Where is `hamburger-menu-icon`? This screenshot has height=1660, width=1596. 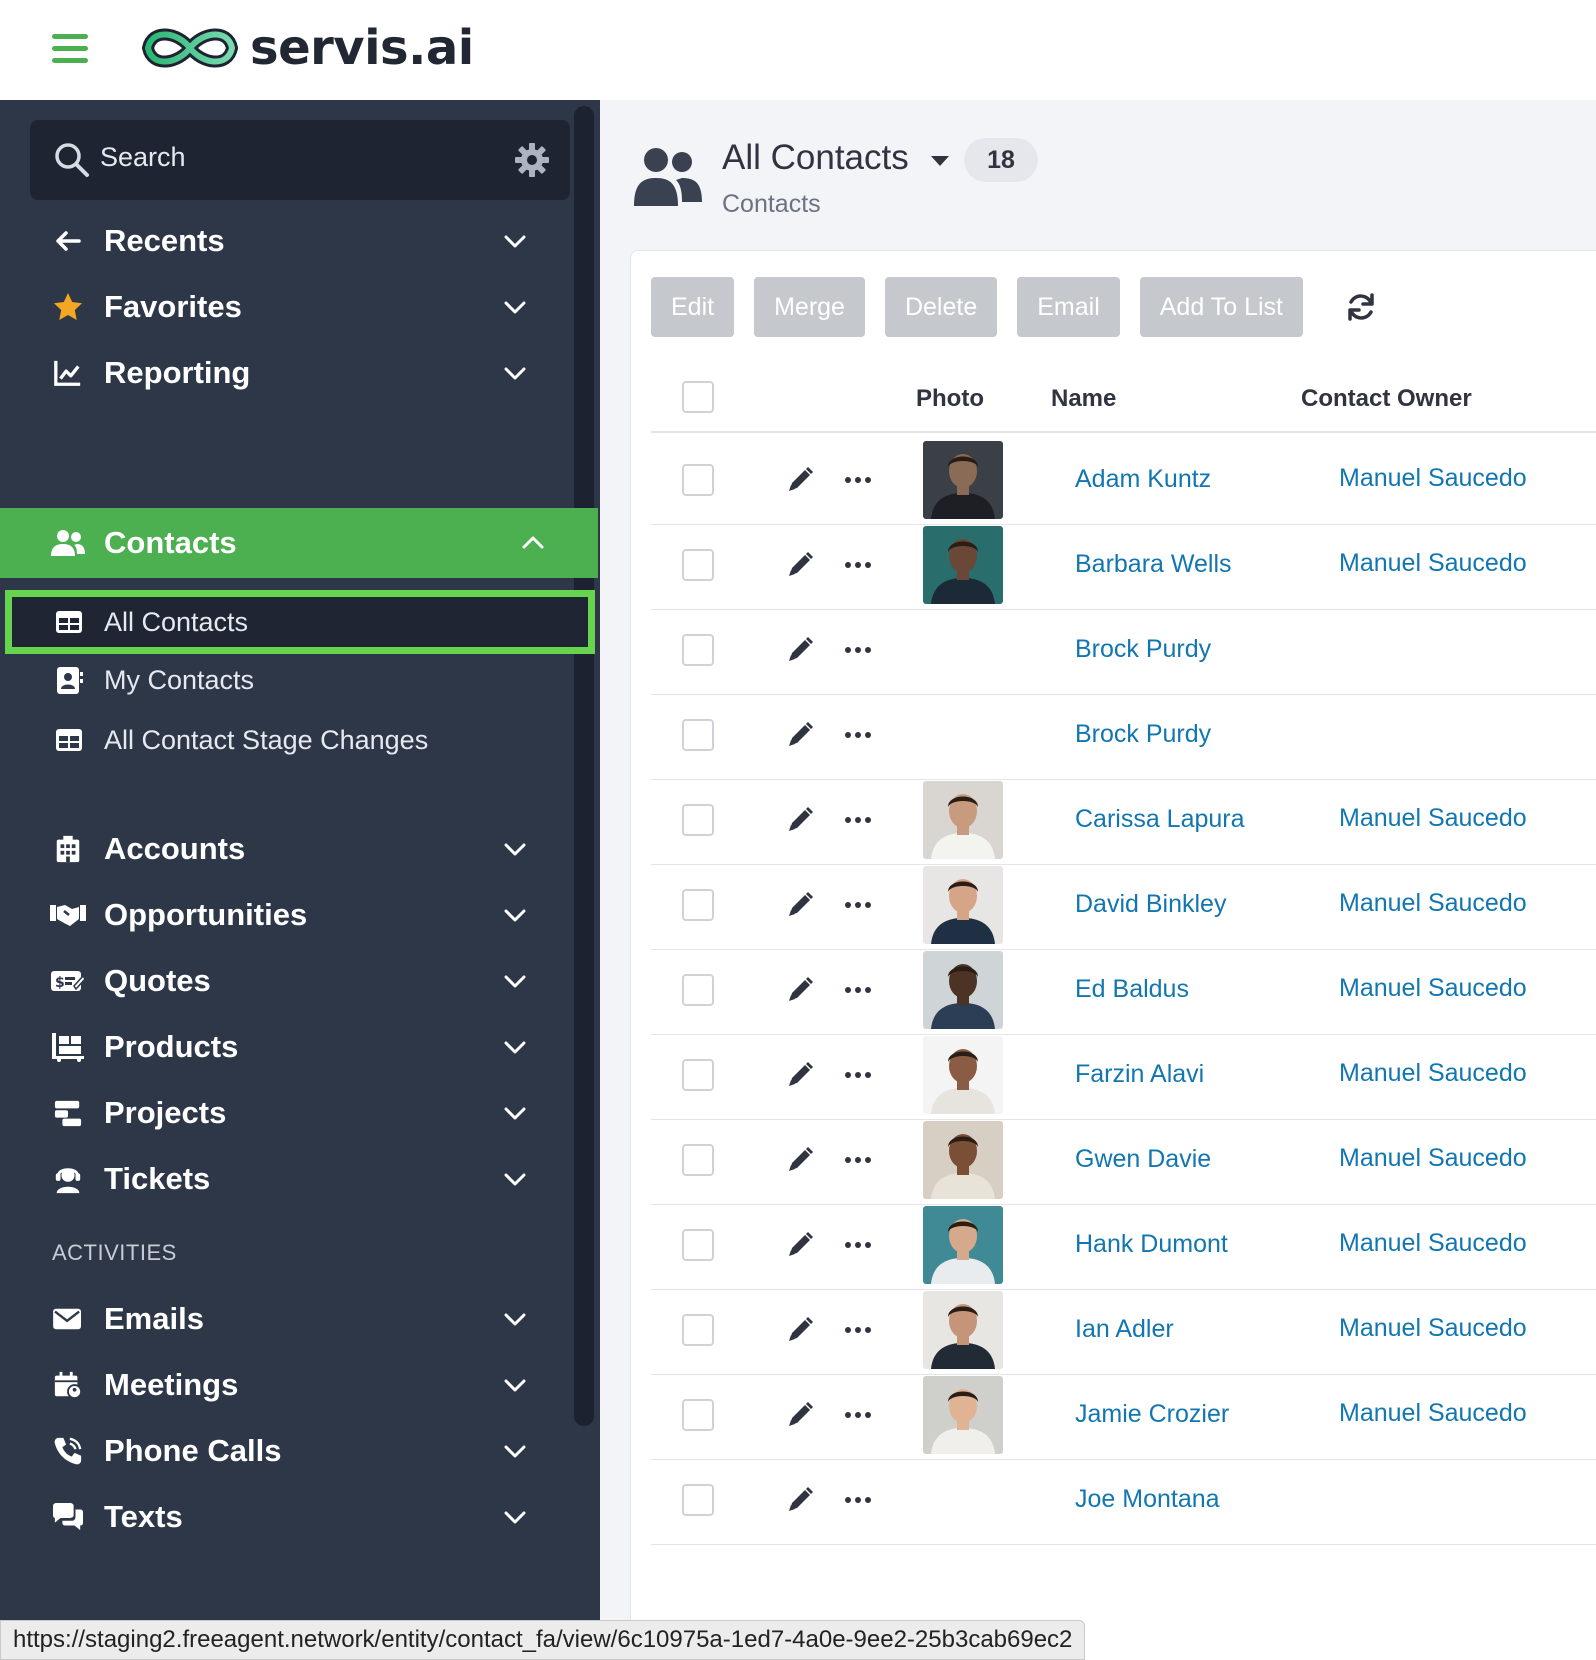
hamburger-menu-icon is located at coordinates (70, 49).